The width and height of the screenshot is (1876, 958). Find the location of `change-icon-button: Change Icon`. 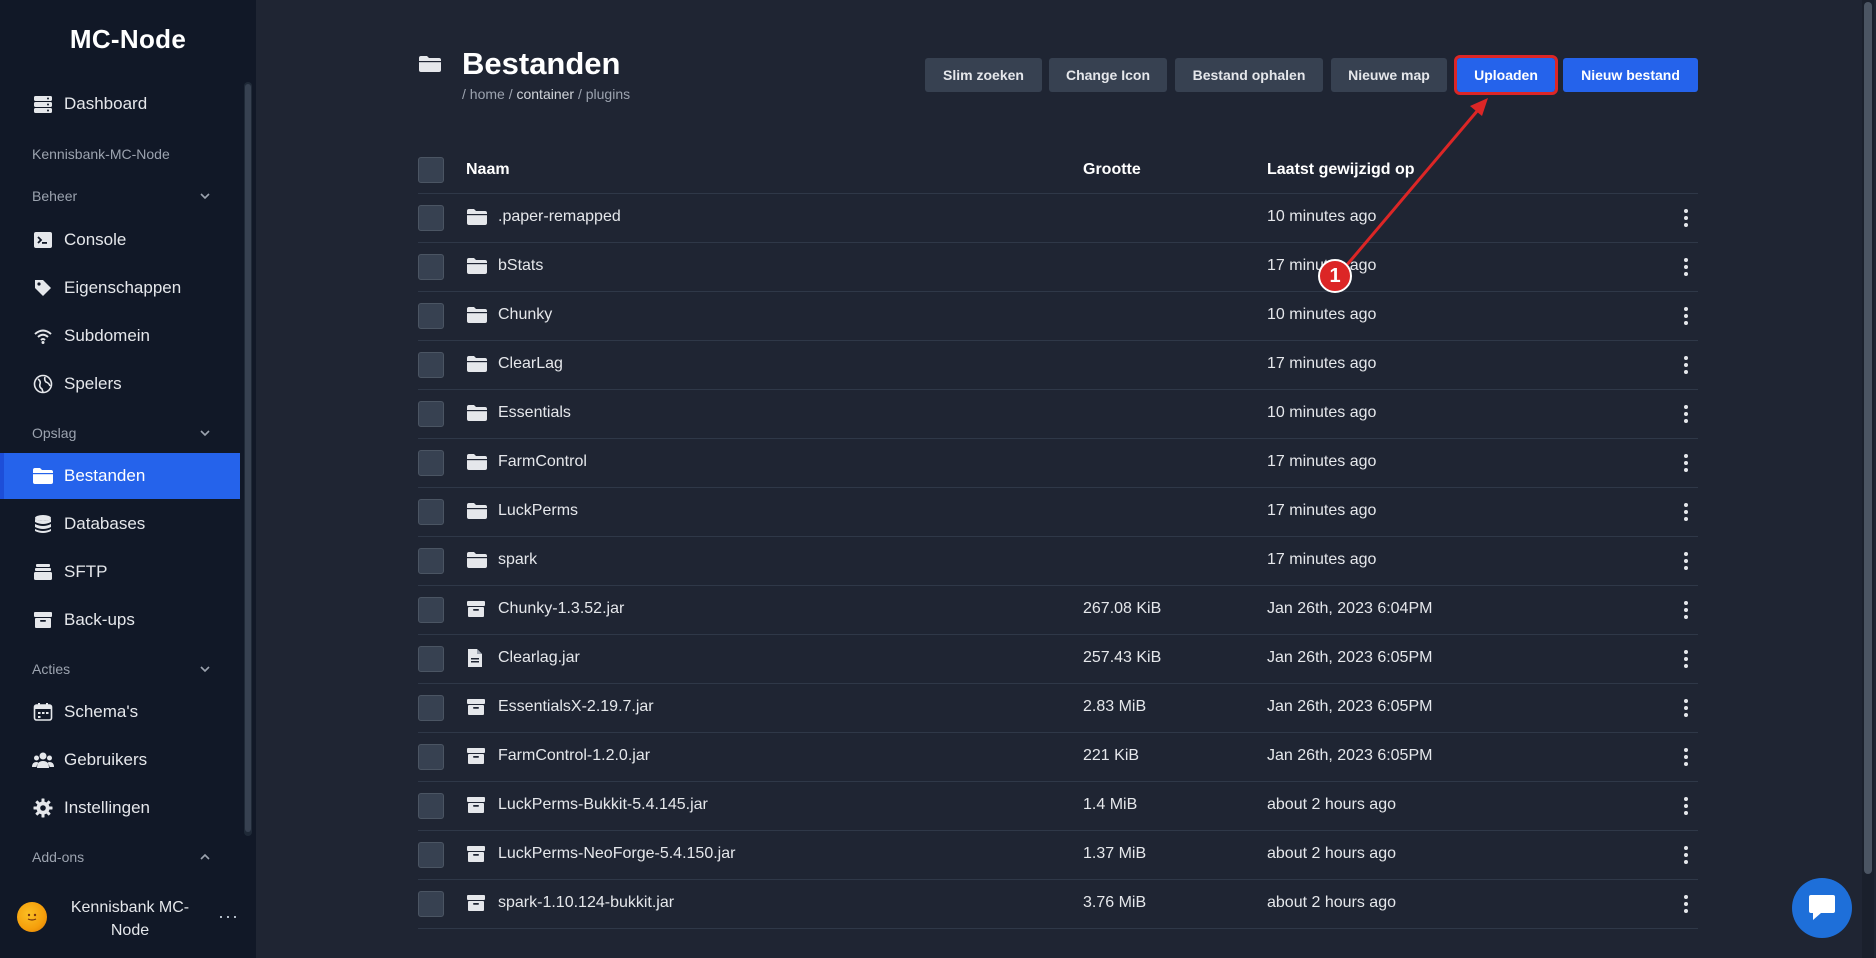

change-icon-button: Change Icon is located at coordinates (1108, 75).